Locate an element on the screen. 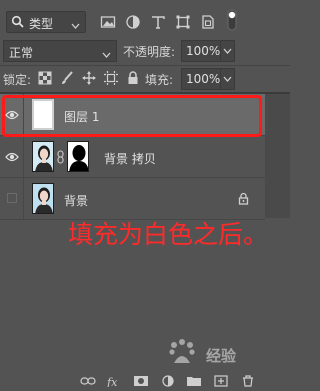 The height and width of the screenshot is (391, 320). lock-label: 锁定: is located at coordinates (17, 80).